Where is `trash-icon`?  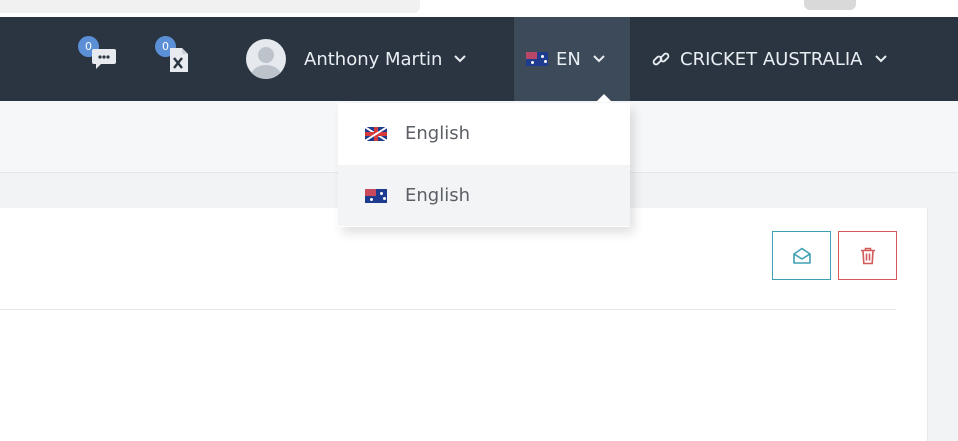
trash-icon is located at coordinates (867, 255).